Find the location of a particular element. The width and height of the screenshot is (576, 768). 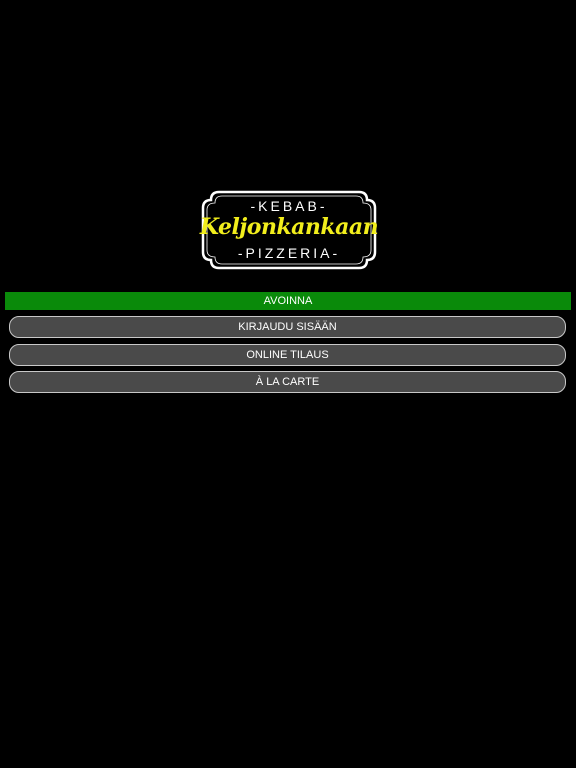

logo-name-text: Keljonkankaan is located at coordinates (289, 227).